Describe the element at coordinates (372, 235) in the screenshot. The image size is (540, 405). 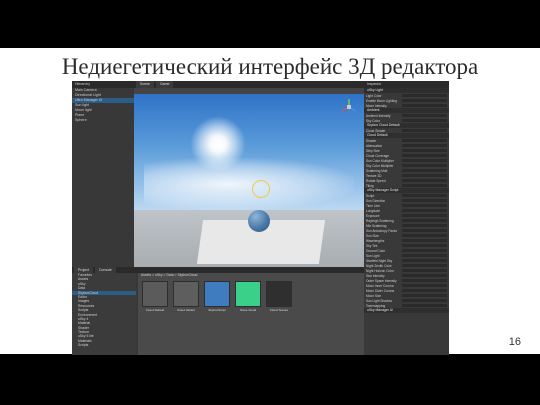
I see `inspector-label: Sun Size` at that location.